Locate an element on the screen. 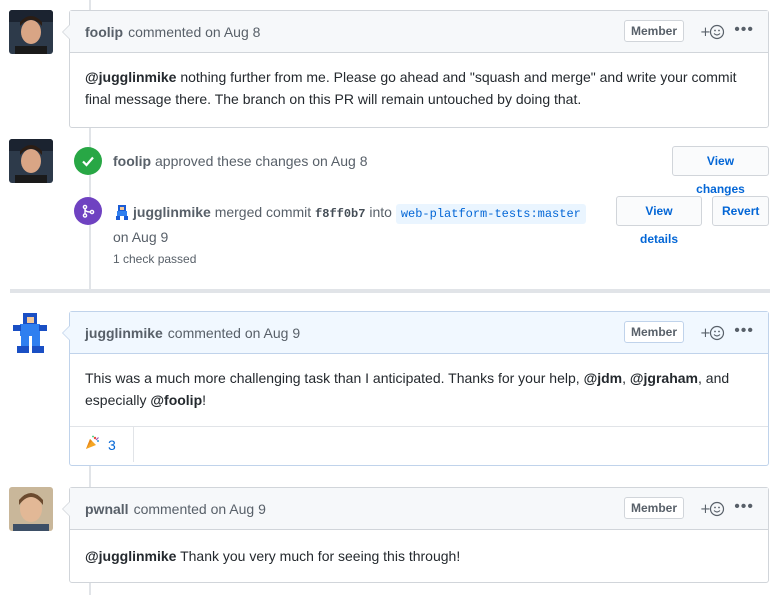 The image size is (783, 595). revert-button: Revert is located at coordinates (740, 211).